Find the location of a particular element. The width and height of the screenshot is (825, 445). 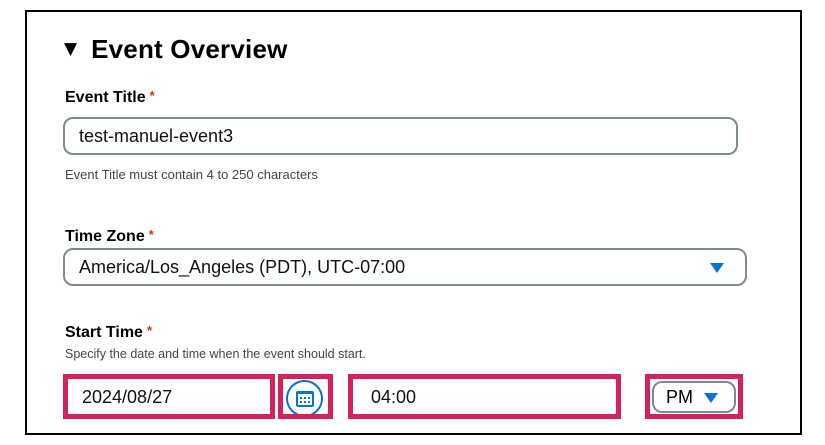

highlight-date is located at coordinates (169, 396).